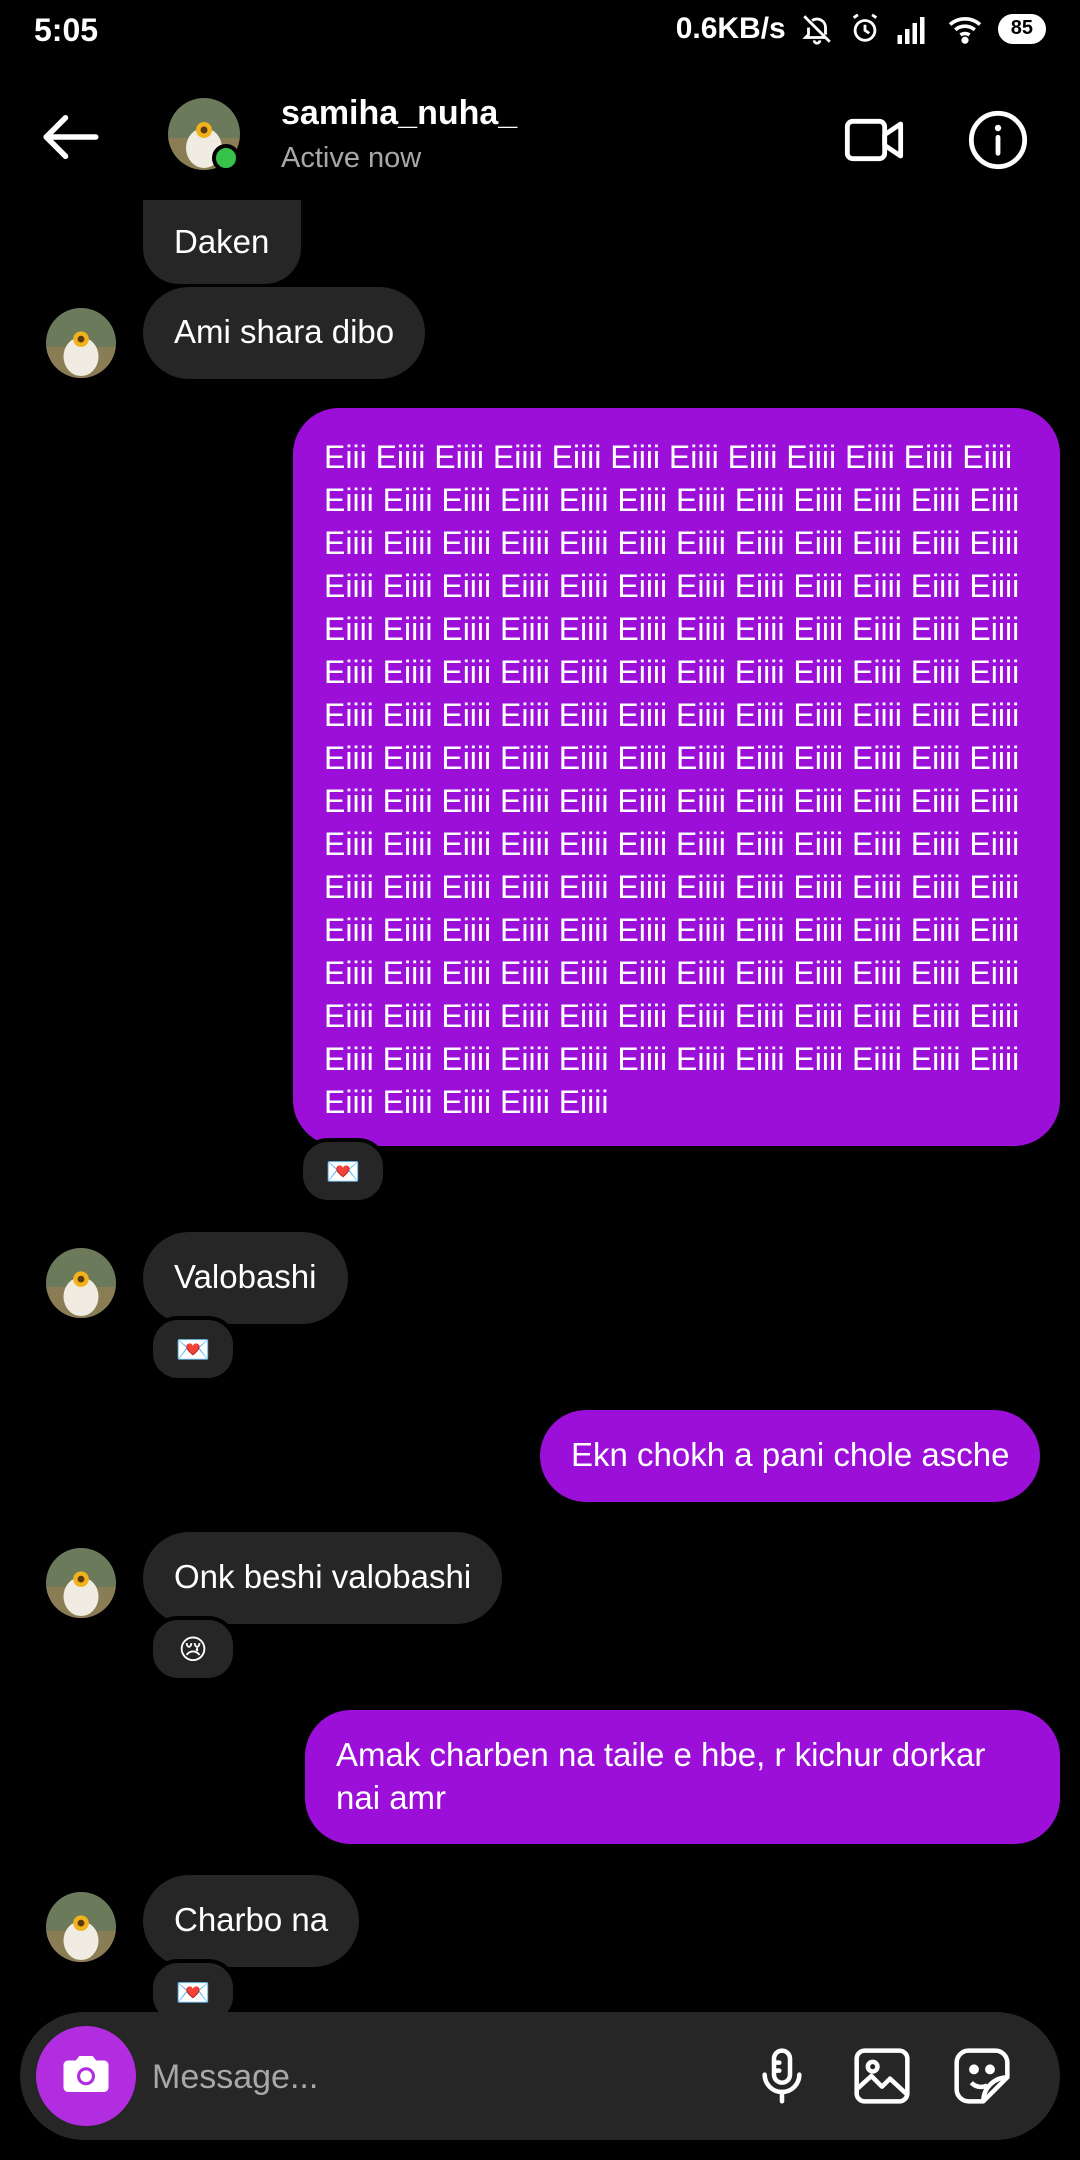 The width and height of the screenshot is (1080, 2160). What do you see at coordinates (351, 158) in the screenshot?
I see `active-status: Active now` at bounding box center [351, 158].